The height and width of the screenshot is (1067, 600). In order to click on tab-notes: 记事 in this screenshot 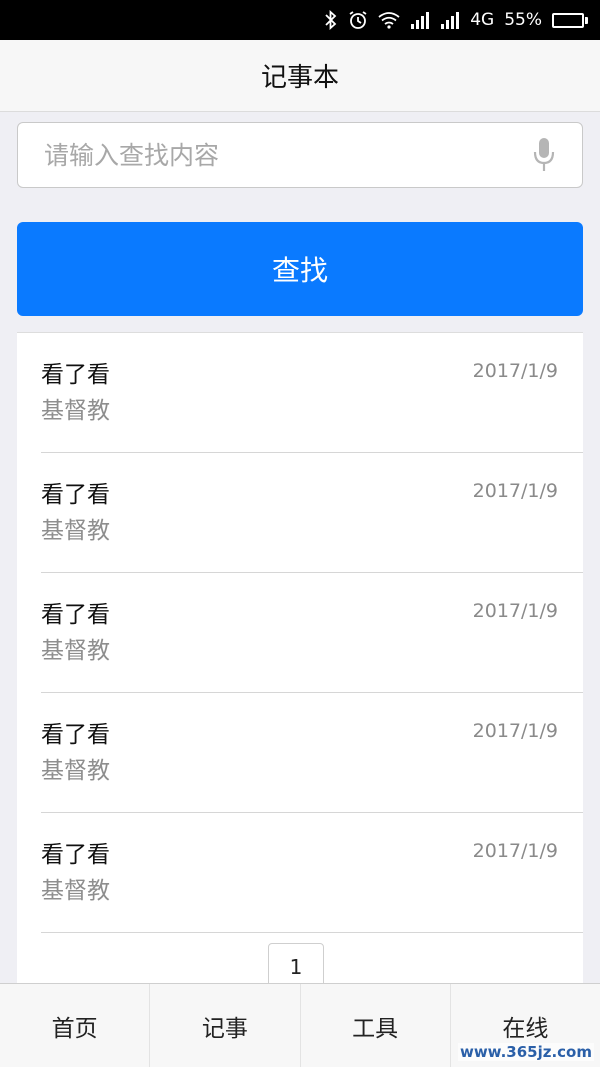, I will do `click(225, 1025)`.